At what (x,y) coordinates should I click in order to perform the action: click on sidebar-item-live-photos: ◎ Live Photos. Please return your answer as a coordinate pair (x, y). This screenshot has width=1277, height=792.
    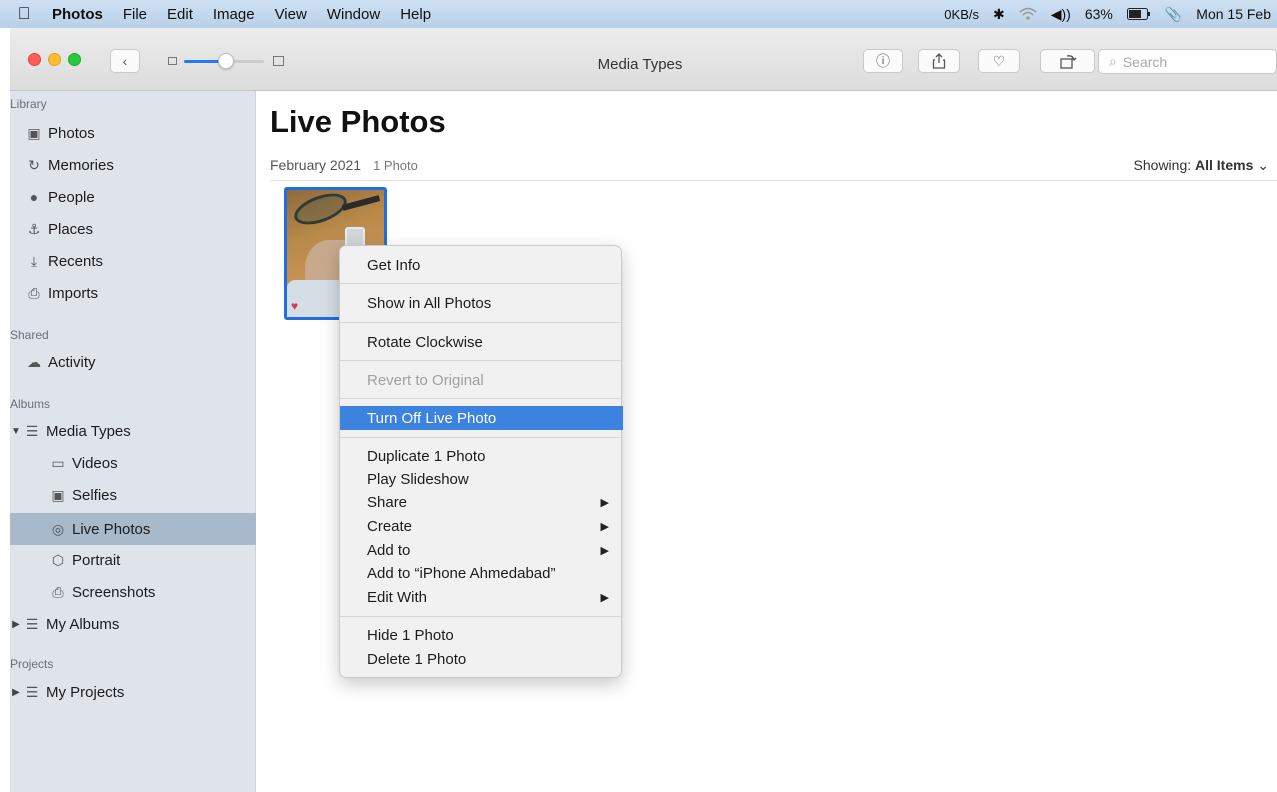
    Looking at the image, I should click on (133, 529).